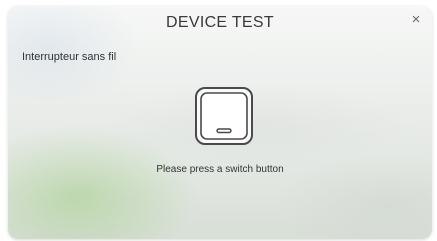  I want to click on dialog-title: DEVICE TEST, so click(220, 22).